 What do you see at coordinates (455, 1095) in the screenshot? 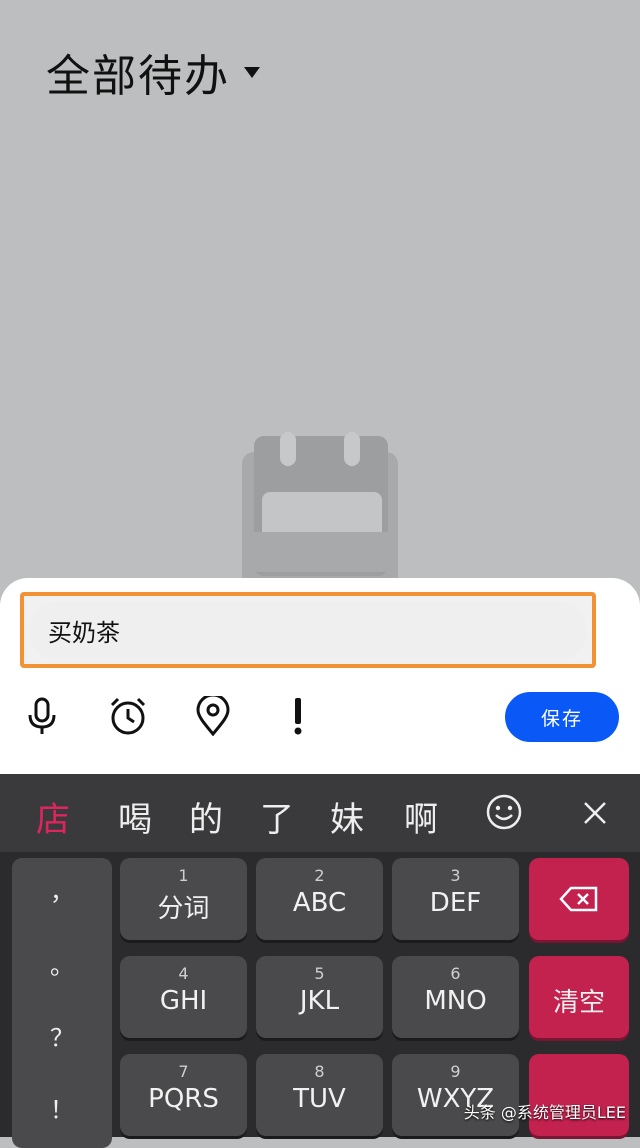
I see `key-9: 9 WXYZ` at bounding box center [455, 1095].